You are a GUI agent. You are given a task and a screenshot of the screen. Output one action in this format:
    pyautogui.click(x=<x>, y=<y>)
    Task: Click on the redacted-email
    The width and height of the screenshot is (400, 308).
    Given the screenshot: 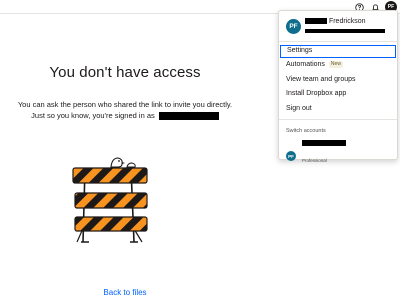 What is the action you would take?
    pyautogui.click(x=188, y=116)
    